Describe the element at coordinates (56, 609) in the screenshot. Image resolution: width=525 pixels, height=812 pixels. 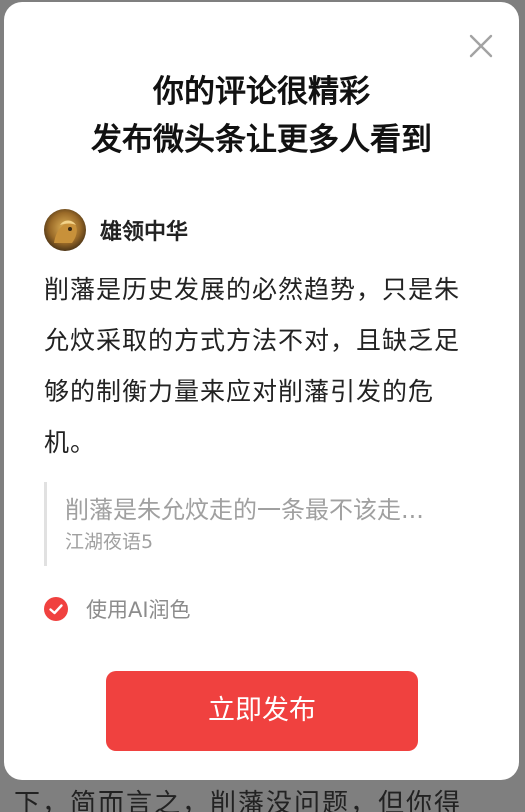
I see `check-circle-icon` at that location.